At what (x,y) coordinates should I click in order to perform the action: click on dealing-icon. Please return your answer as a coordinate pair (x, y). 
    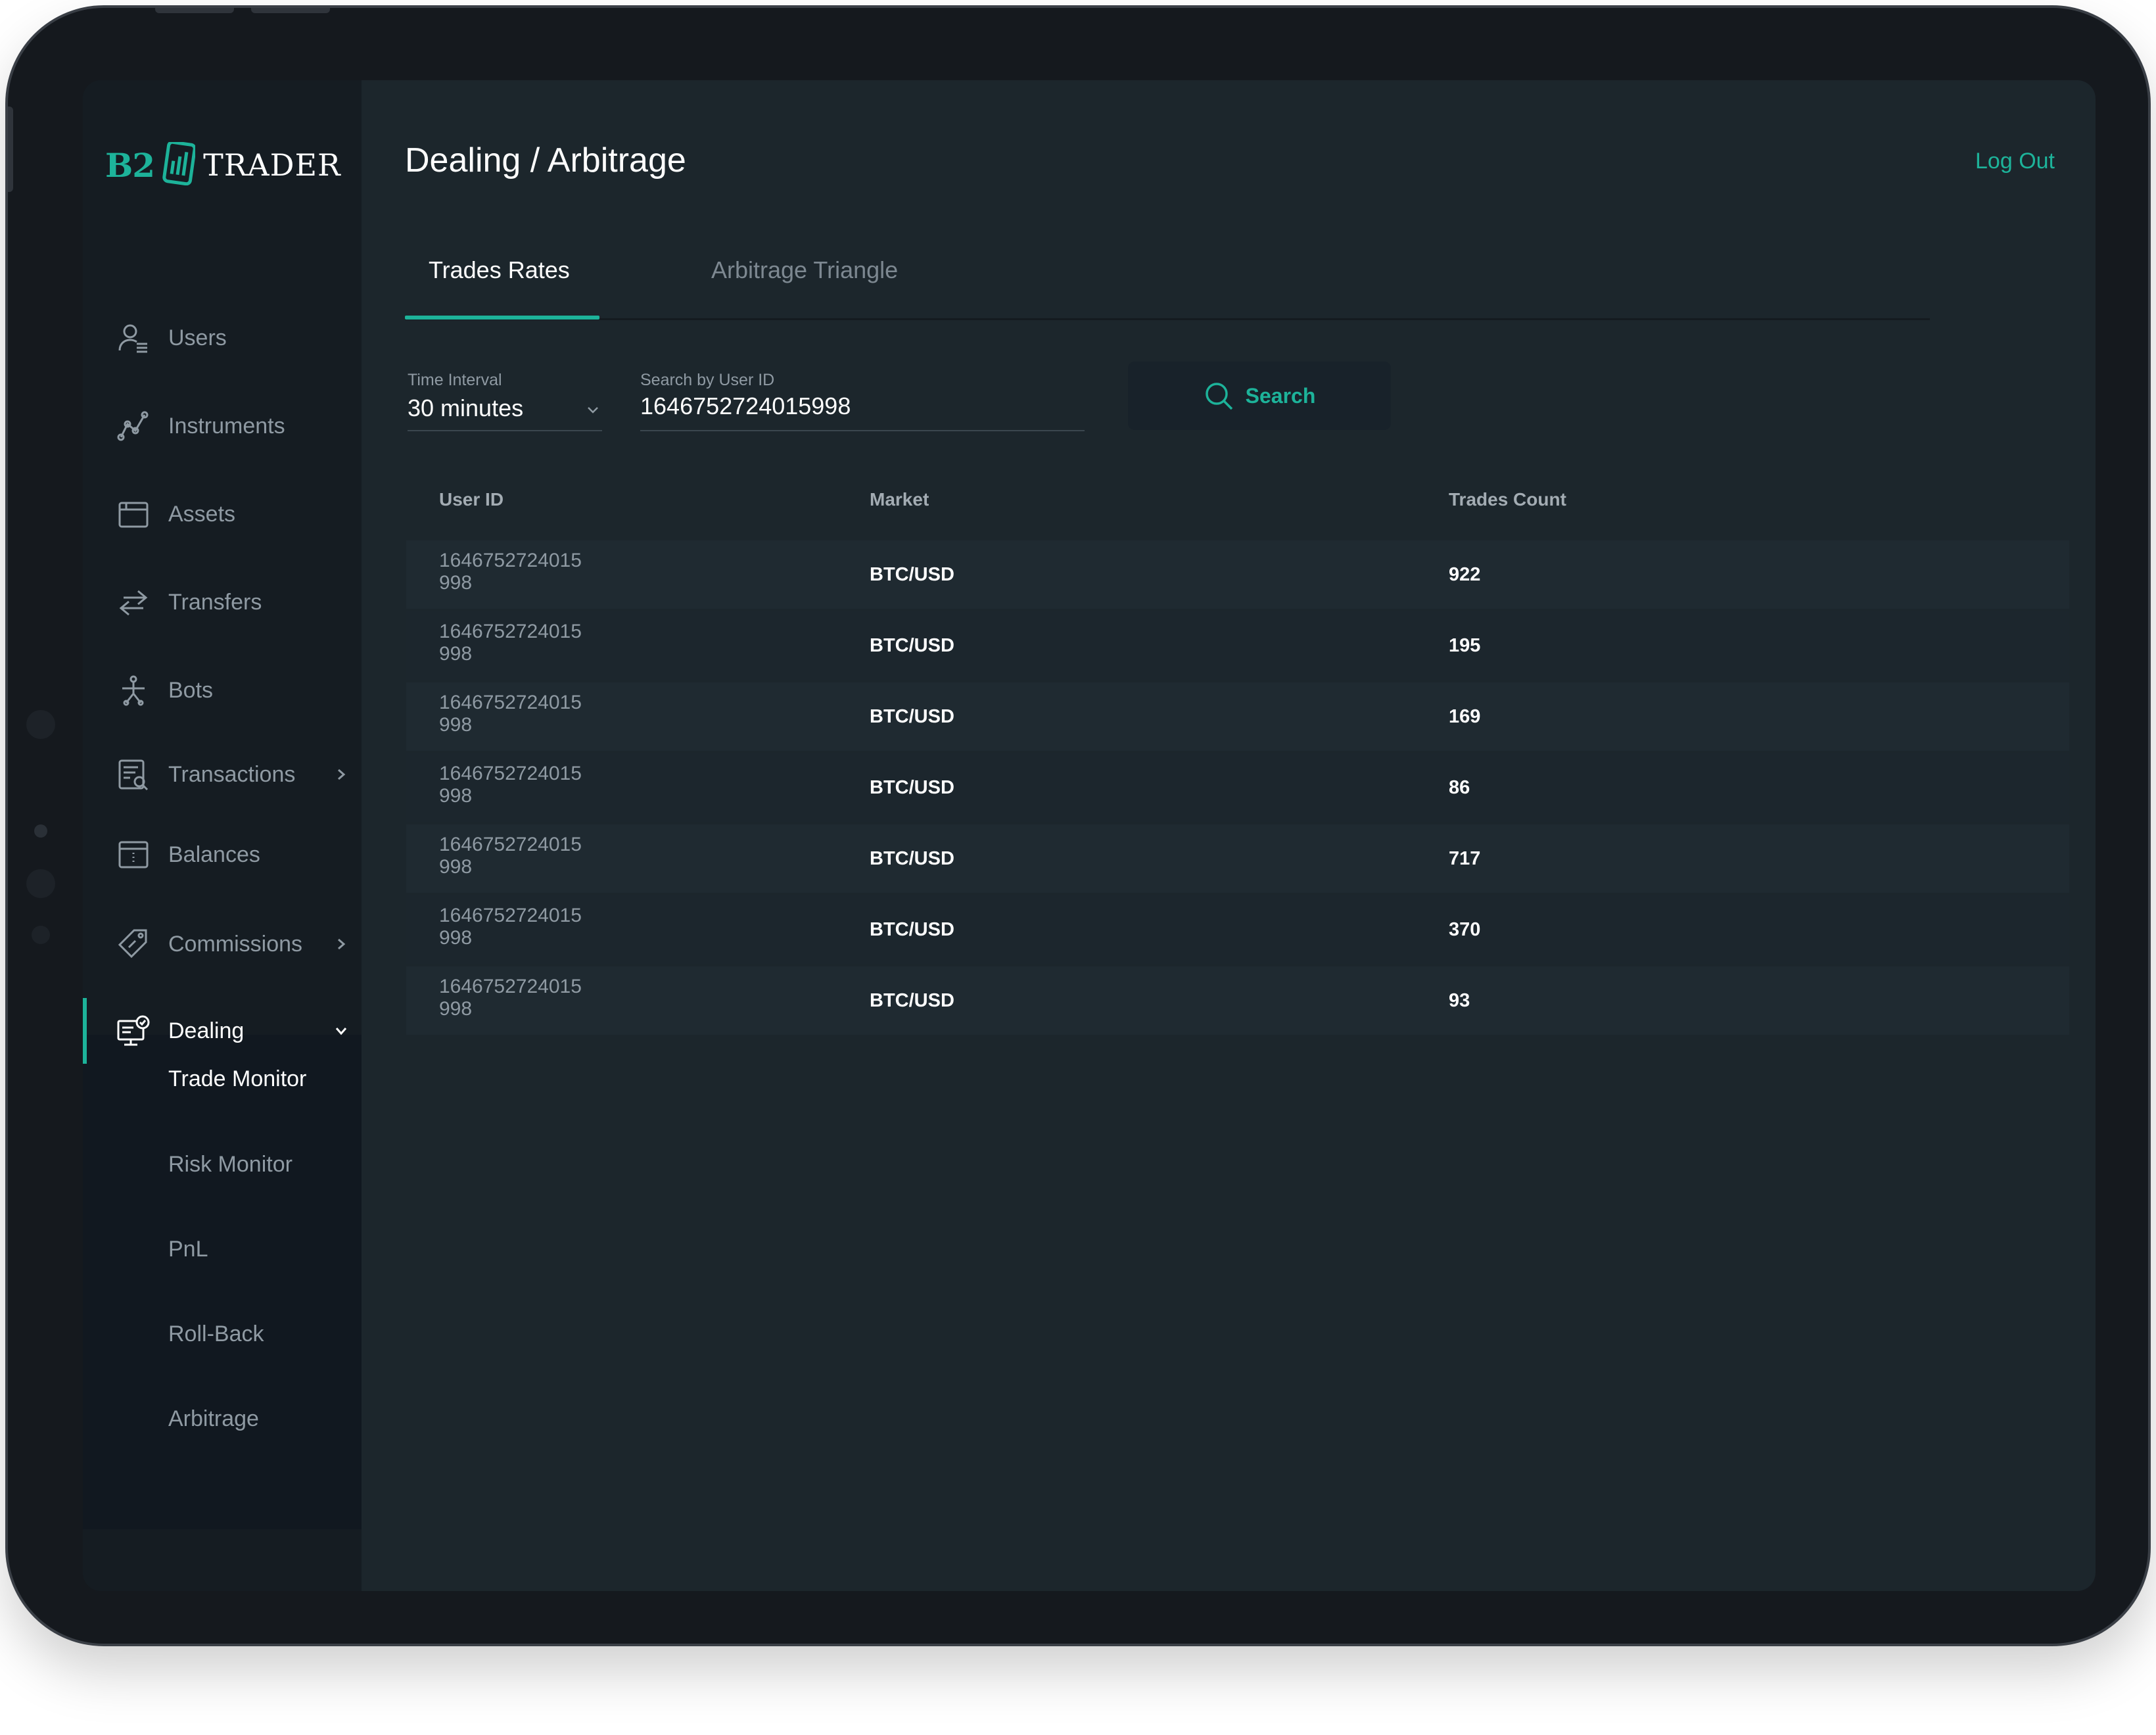
    Looking at the image, I should click on (134, 1031).